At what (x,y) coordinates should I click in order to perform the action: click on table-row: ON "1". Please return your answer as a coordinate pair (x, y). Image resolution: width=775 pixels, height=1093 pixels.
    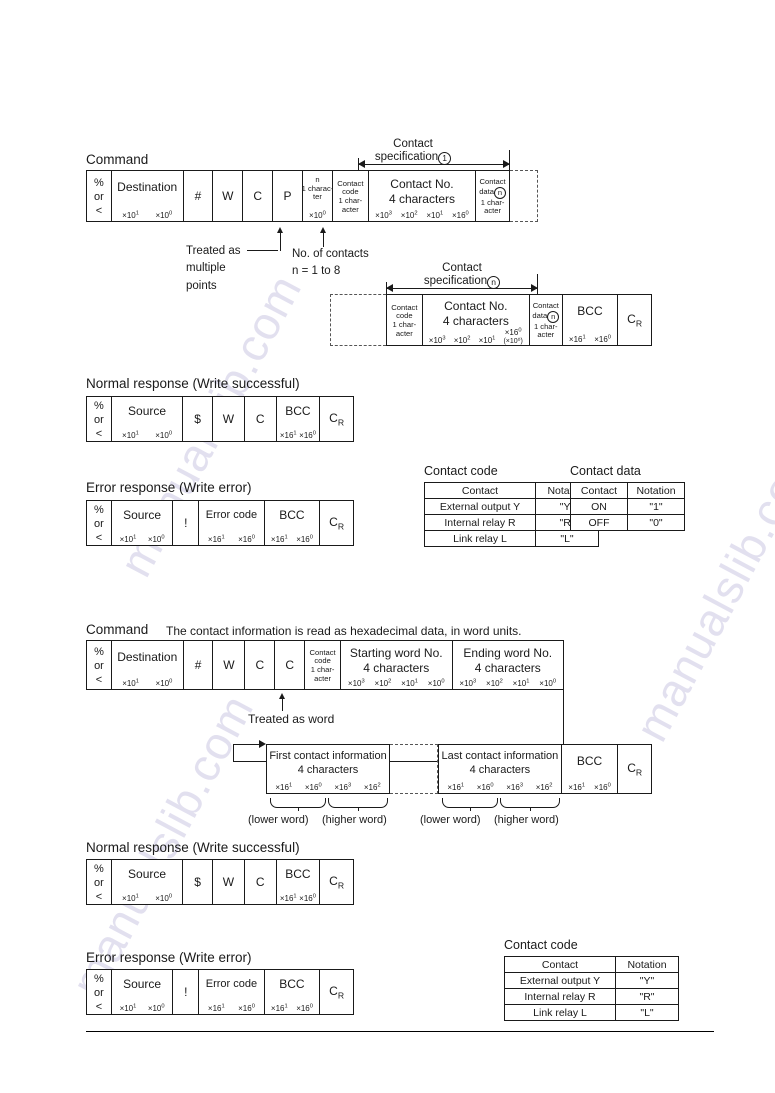
    Looking at the image, I should click on (627, 506).